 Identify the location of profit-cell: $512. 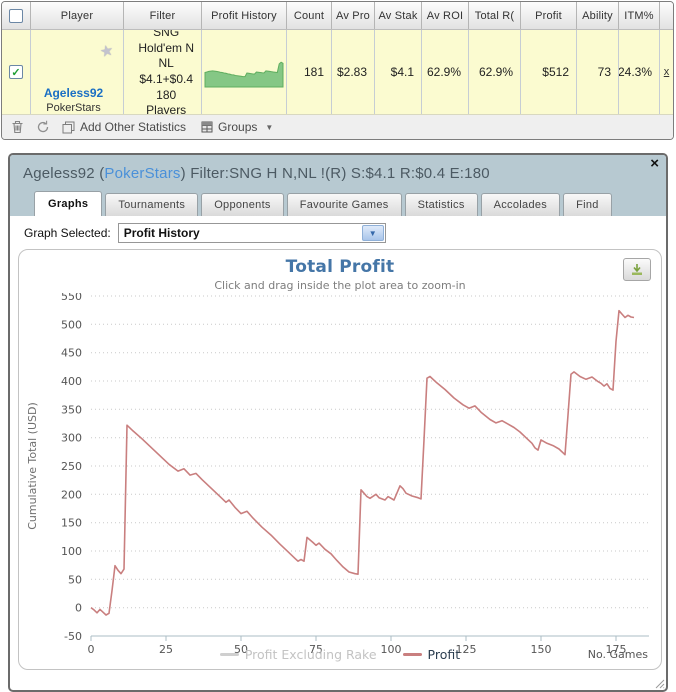
(549, 72).